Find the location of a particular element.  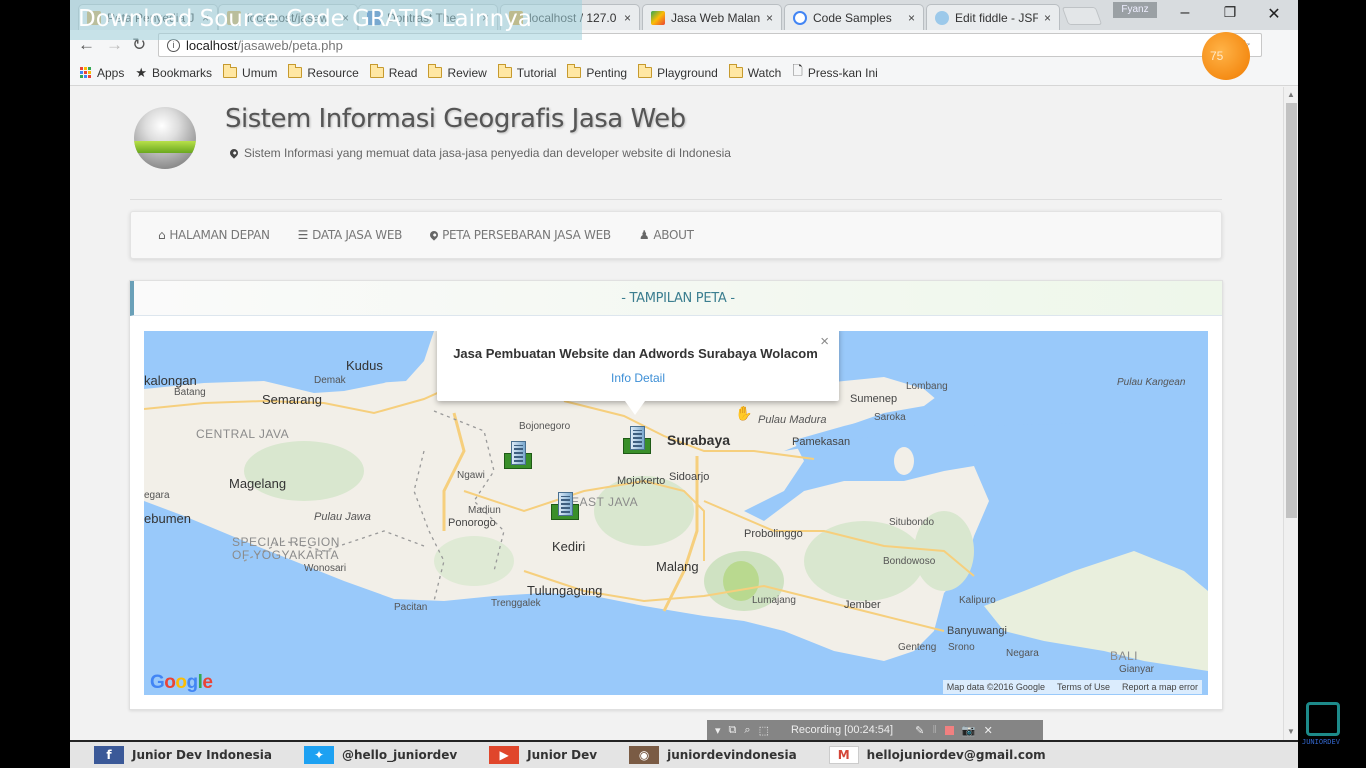

info-detail-link: Info Detail is located at coordinates (638, 378).